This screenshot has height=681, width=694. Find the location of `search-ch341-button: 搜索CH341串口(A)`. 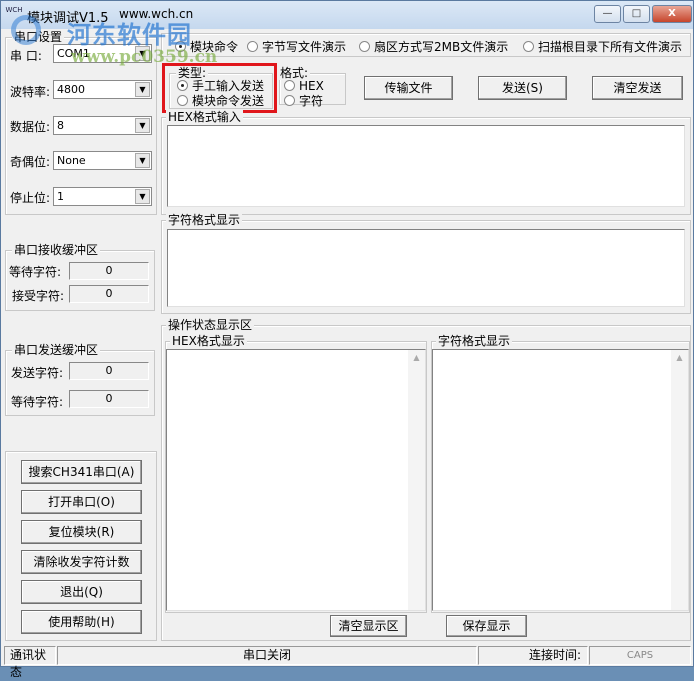

search-ch341-button: 搜索CH341串口(A) is located at coordinates (81, 472).